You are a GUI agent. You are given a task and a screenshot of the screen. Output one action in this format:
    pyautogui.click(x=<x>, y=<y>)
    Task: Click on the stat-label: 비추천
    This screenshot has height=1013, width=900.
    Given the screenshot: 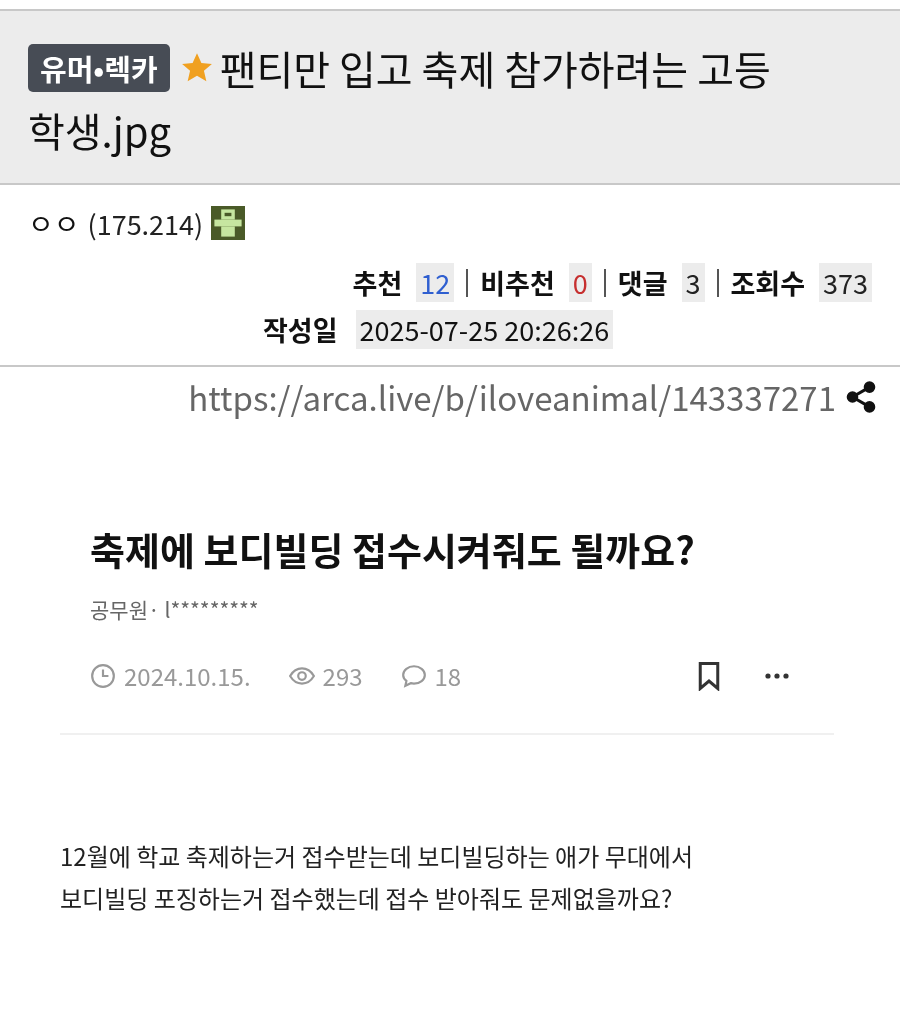 What is the action you would take?
    pyautogui.click(x=517, y=282)
    